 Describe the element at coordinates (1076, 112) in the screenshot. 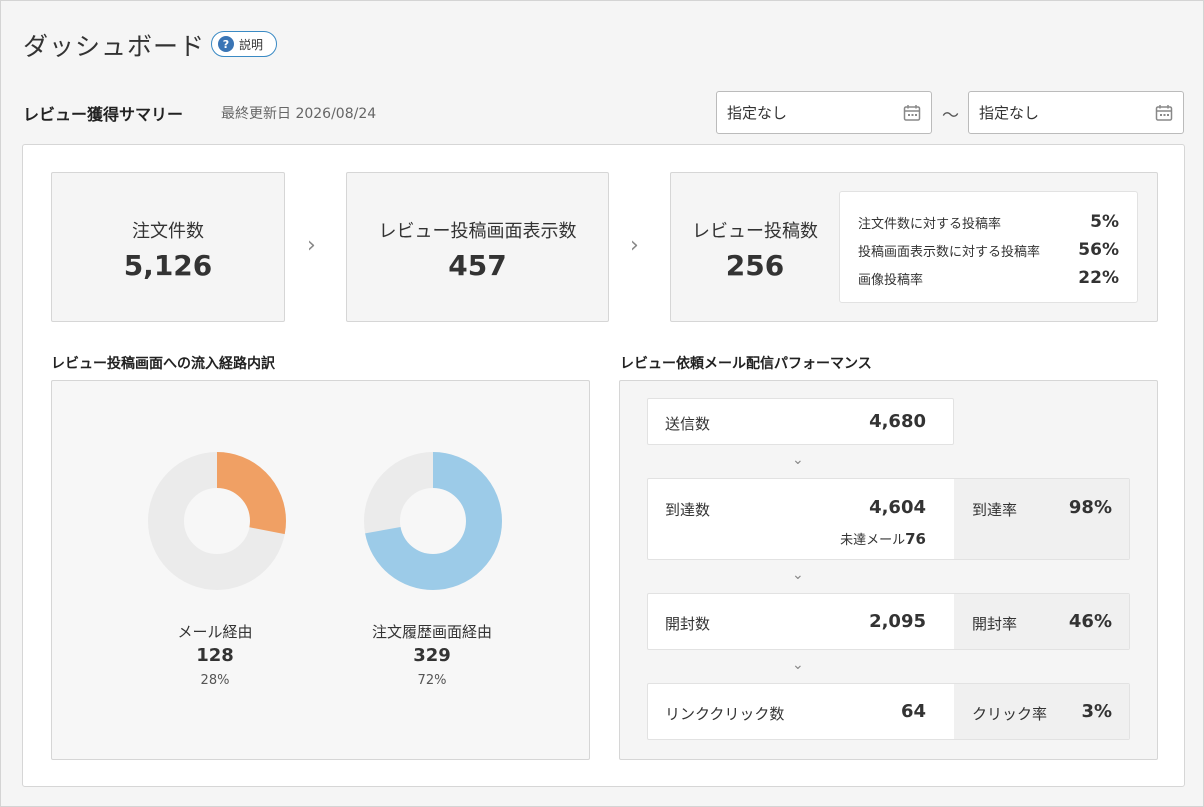

I see `date-to-input: 指定なし` at that location.